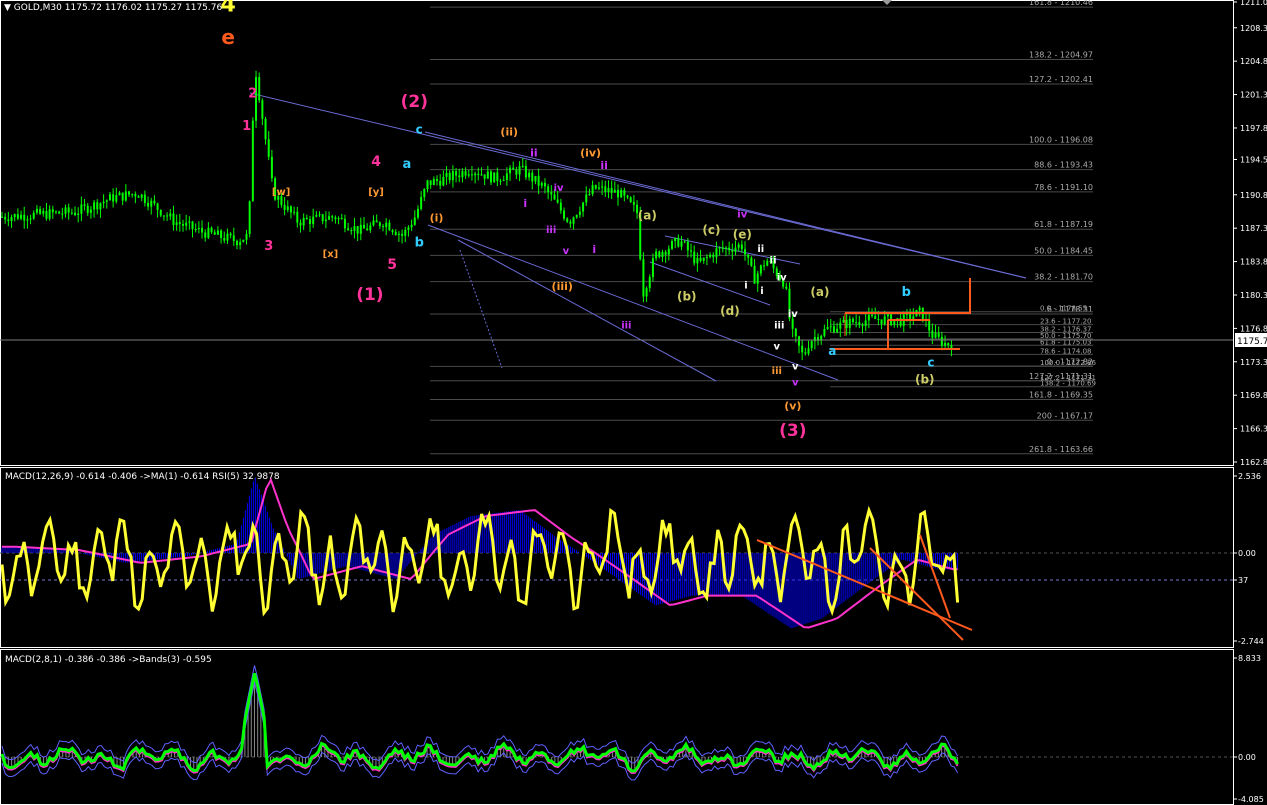 This screenshot has height=805, width=1267. Describe the element at coordinates (369, 295) in the screenshot. I see `wave-label: (1)` at that location.